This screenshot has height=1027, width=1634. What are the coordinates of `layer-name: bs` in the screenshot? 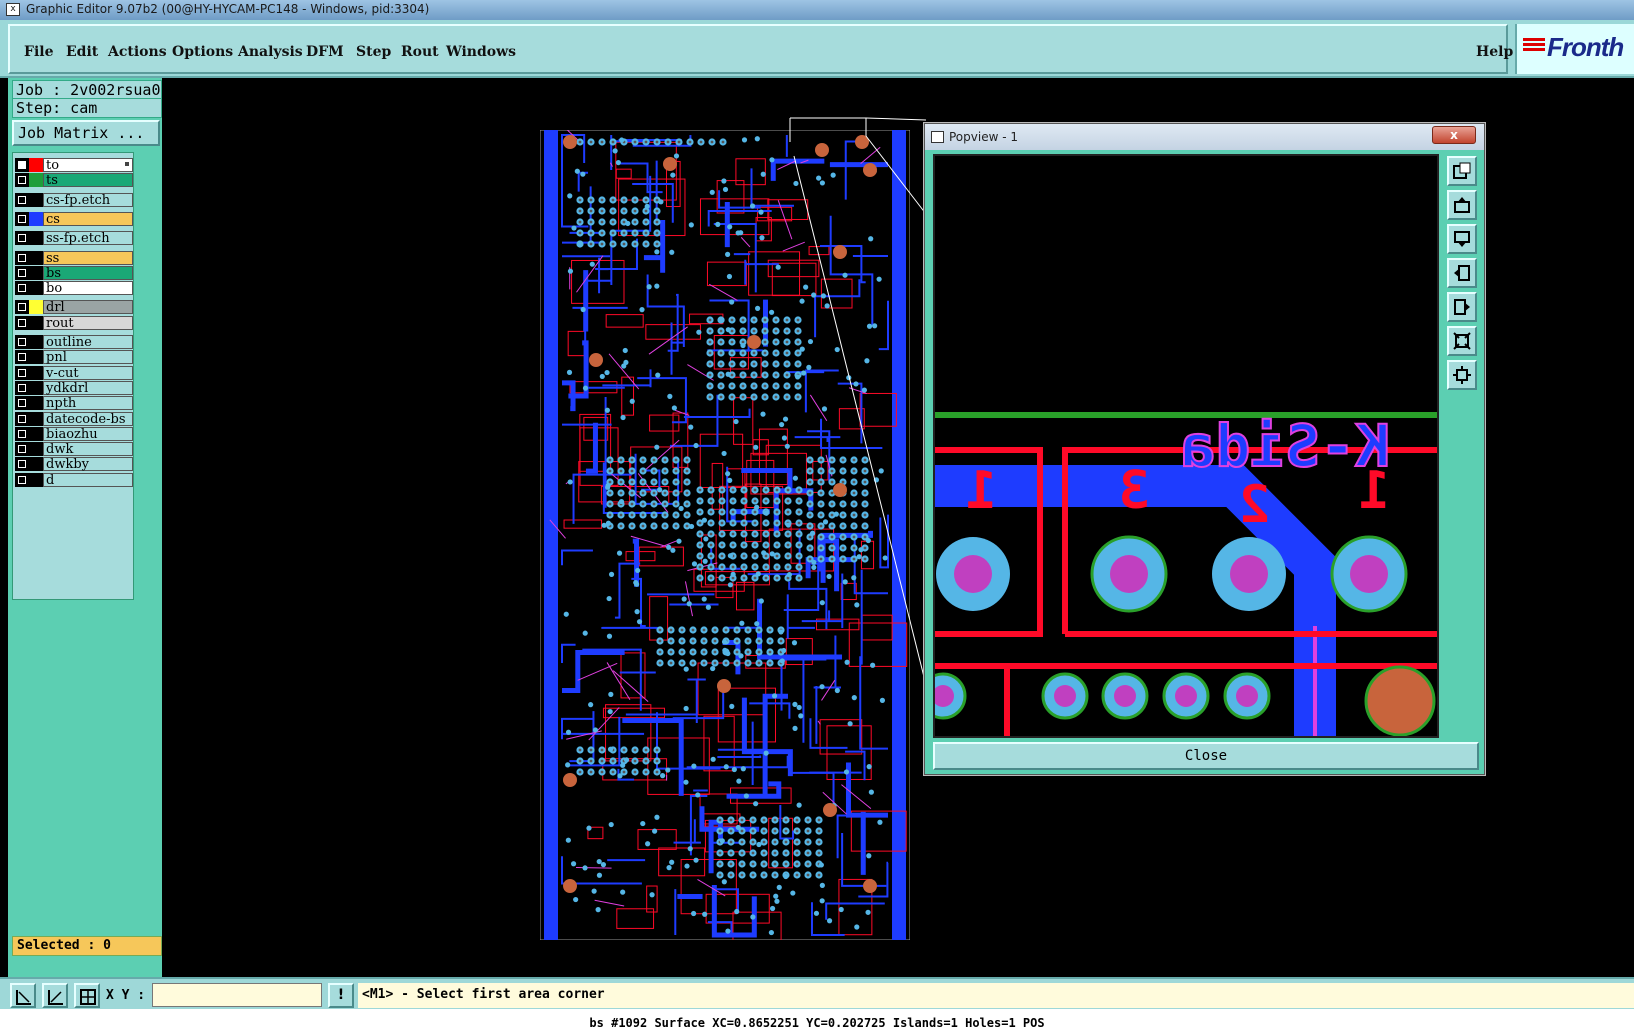 It's located at (88, 272).